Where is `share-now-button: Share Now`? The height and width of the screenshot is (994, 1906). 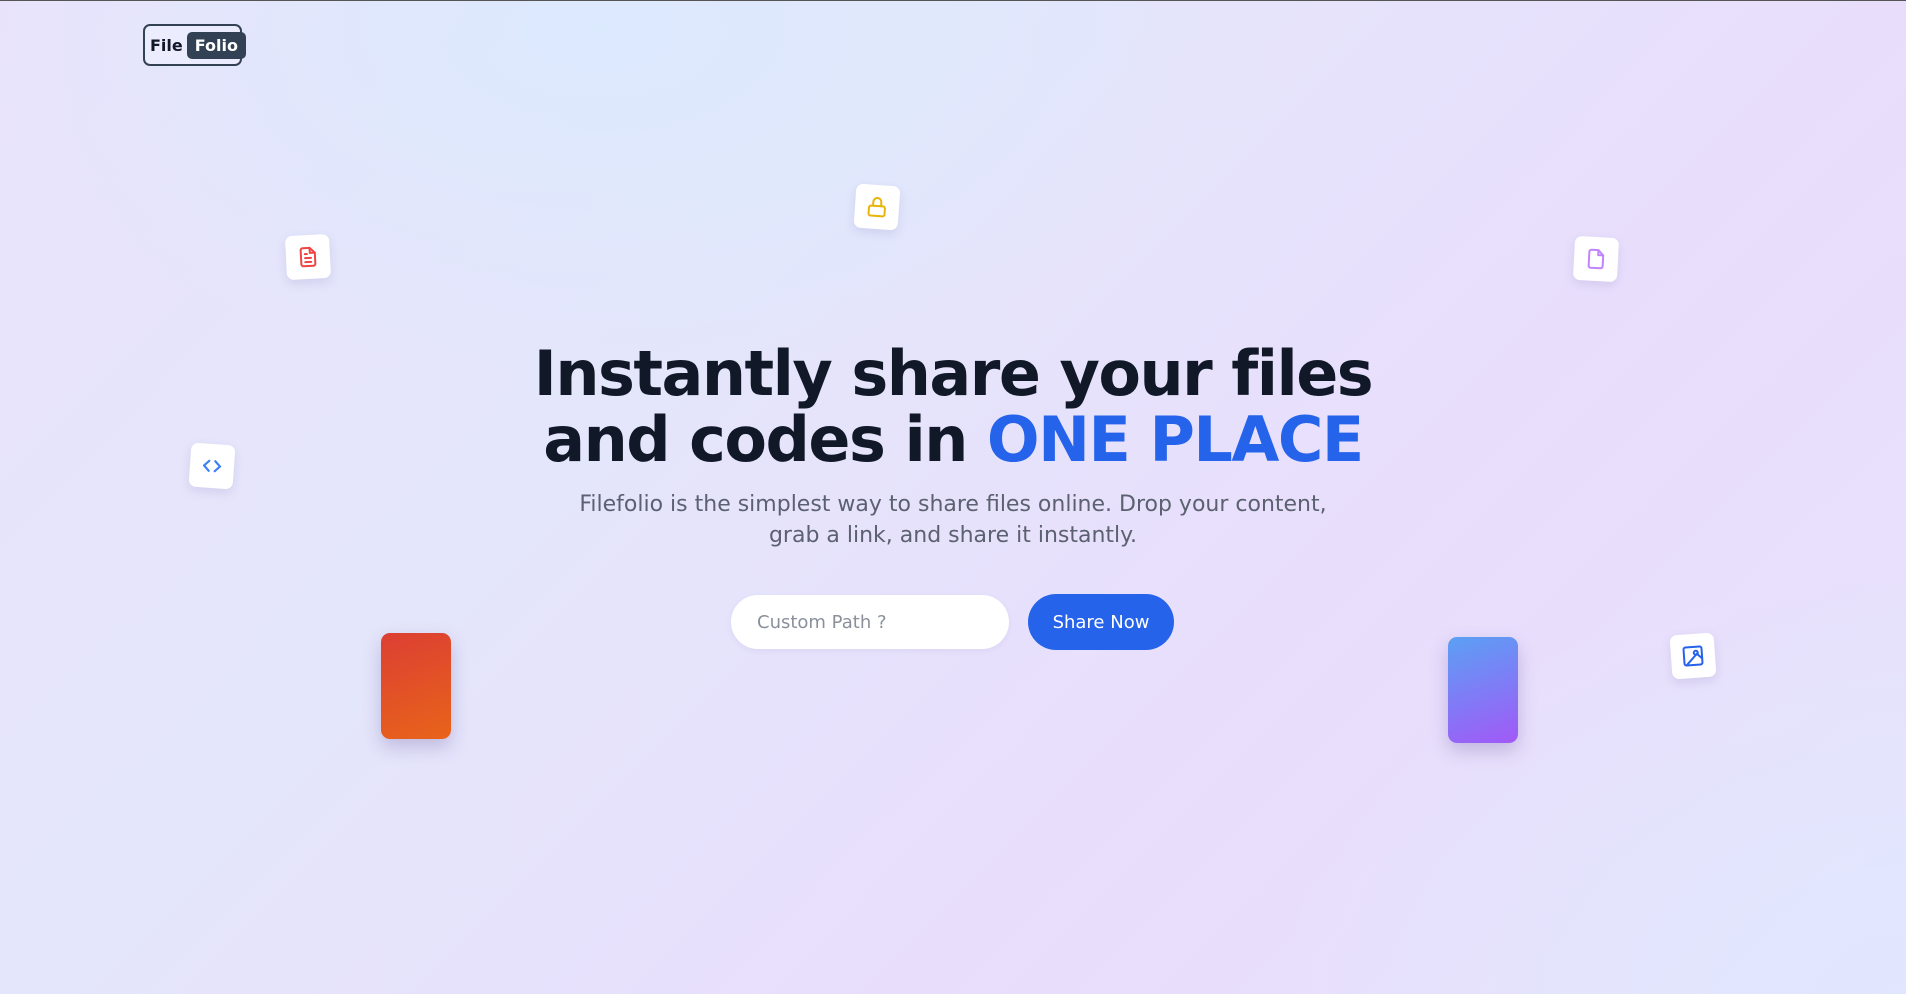 share-now-button: Share Now is located at coordinates (1101, 622).